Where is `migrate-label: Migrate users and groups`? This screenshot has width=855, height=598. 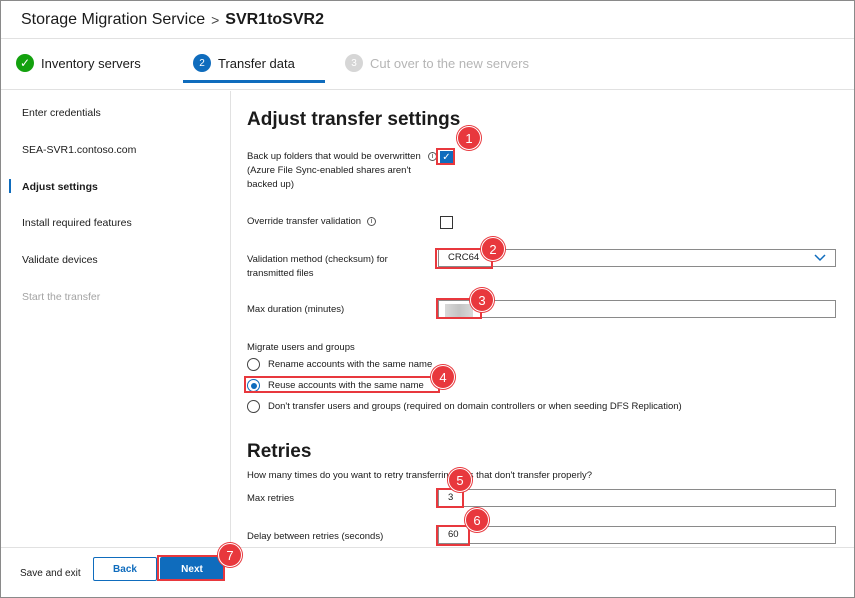
migrate-label: Migrate users and groups is located at coordinates (301, 347).